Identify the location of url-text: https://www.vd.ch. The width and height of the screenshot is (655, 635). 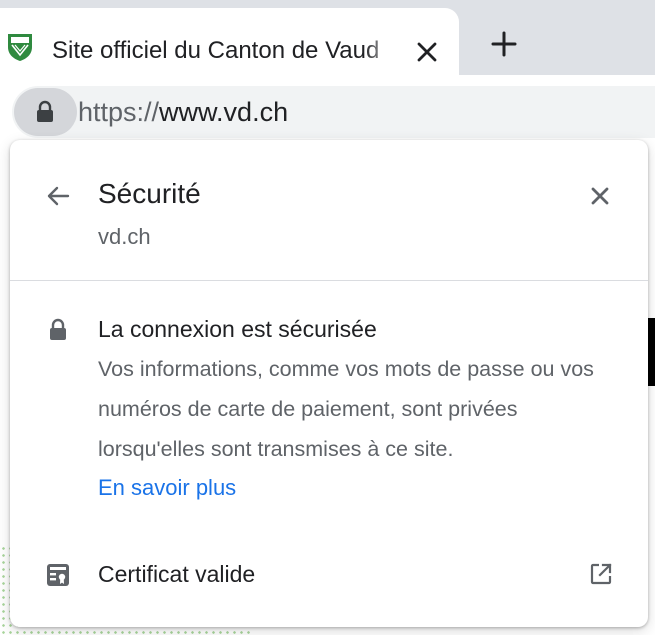
(183, 112).